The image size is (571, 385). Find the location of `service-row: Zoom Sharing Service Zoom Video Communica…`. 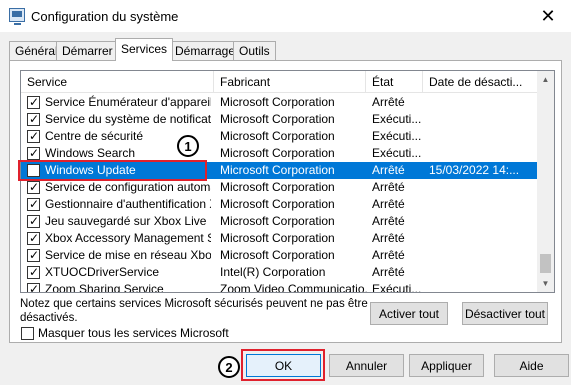

service-row: Zoom Sharing Service Zoom Video Communica… is located at coordinates (279, 287).